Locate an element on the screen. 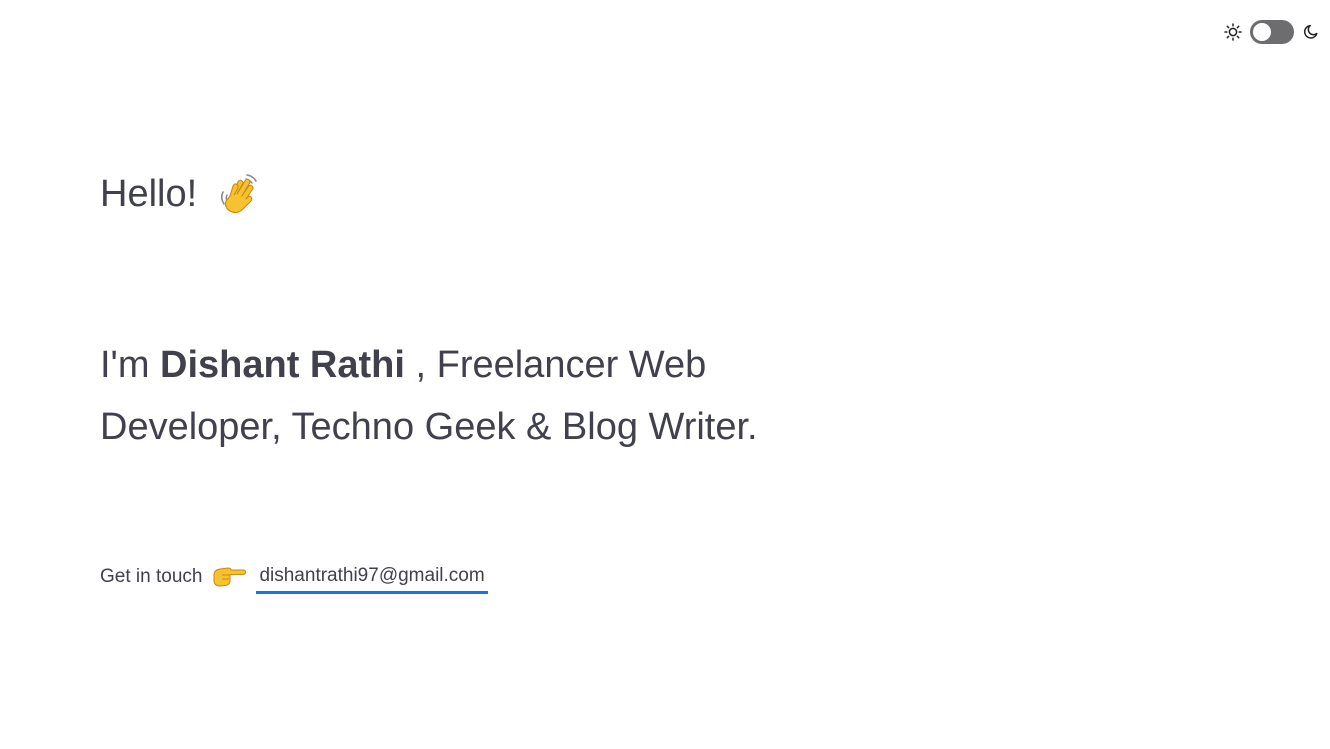 This screenshot has height=749, width=1330. pointing-right-icon is located at coordinates (229, 577).